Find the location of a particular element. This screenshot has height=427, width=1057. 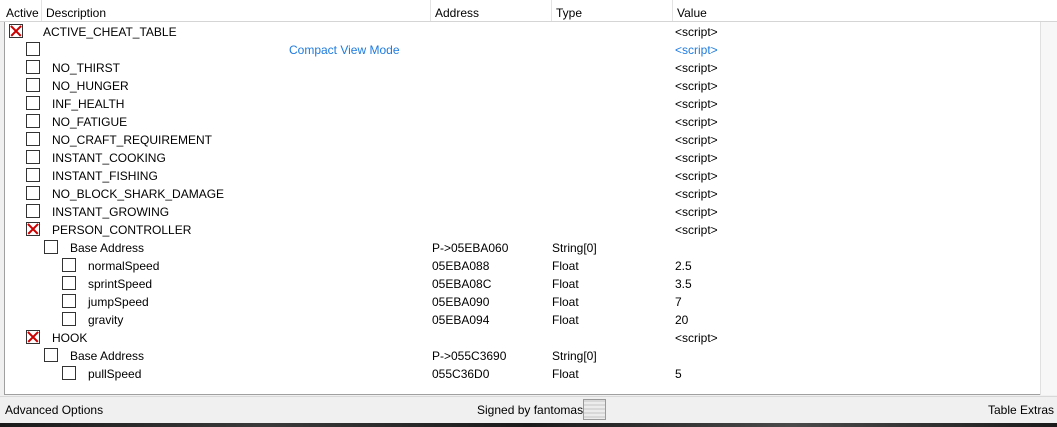

table-row-base-address-1: Base Address P->05EBA060 String[0] is located at coordinates (522, 248).